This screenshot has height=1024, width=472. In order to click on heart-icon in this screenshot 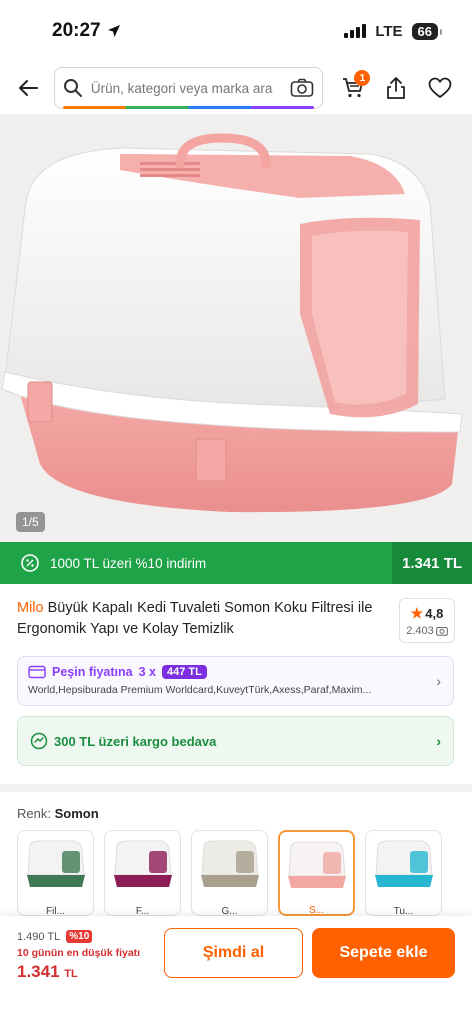, I will do `click(440, 87)`.